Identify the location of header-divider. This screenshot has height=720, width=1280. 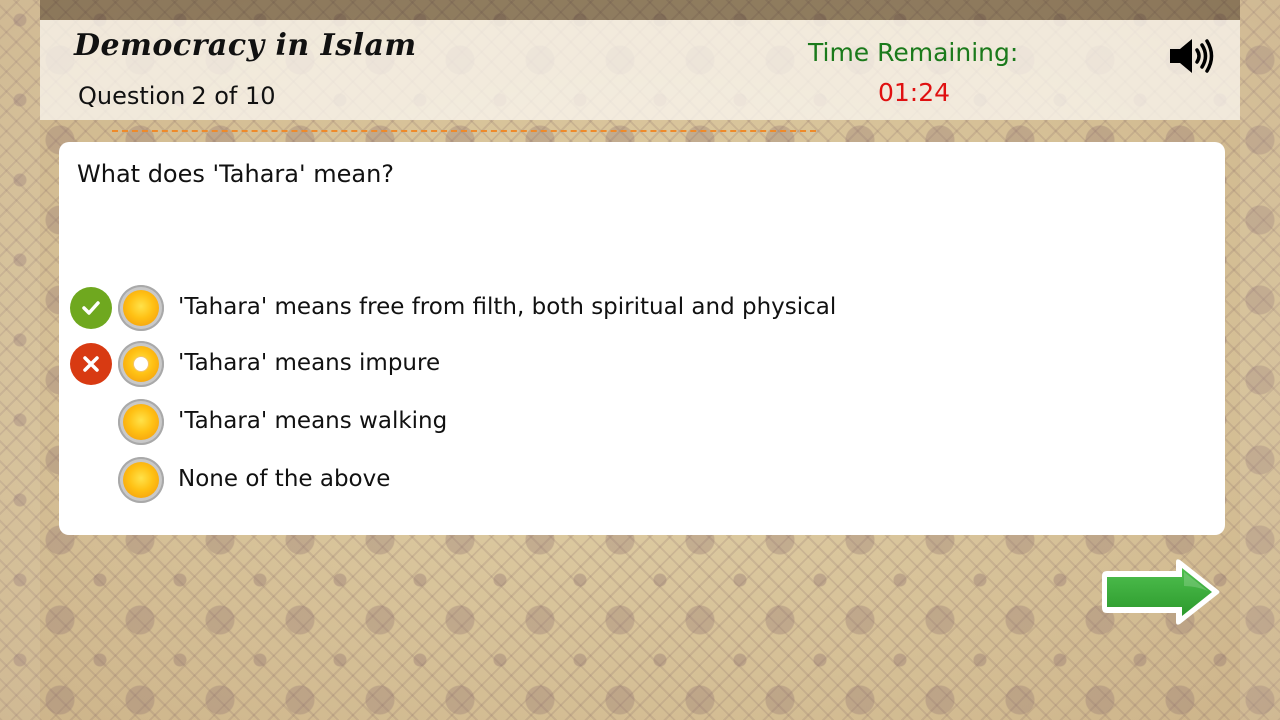
(464, 131).